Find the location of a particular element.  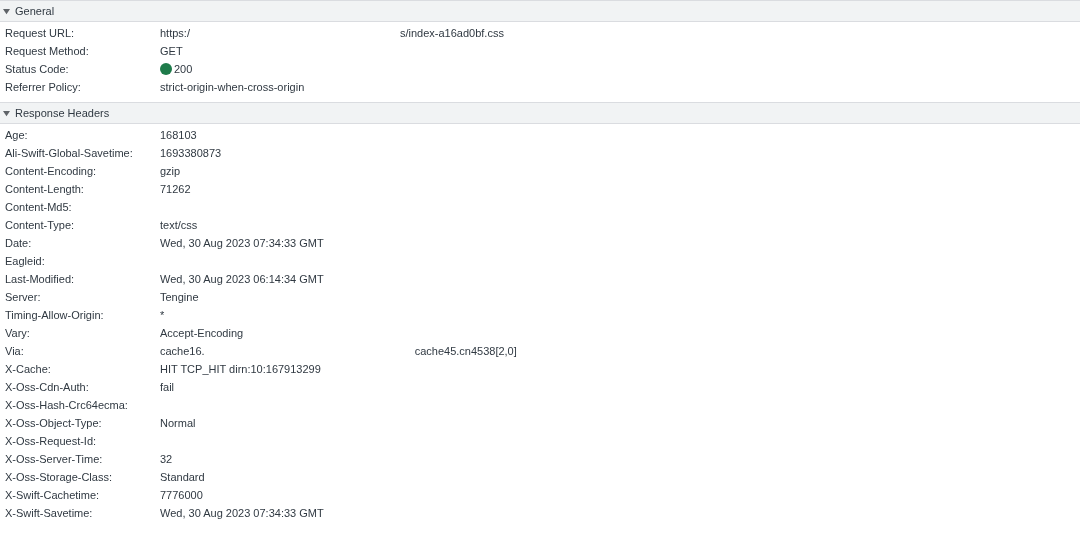

header-name: Timing-Allow-Origin: is located at coordinates (54, 315).